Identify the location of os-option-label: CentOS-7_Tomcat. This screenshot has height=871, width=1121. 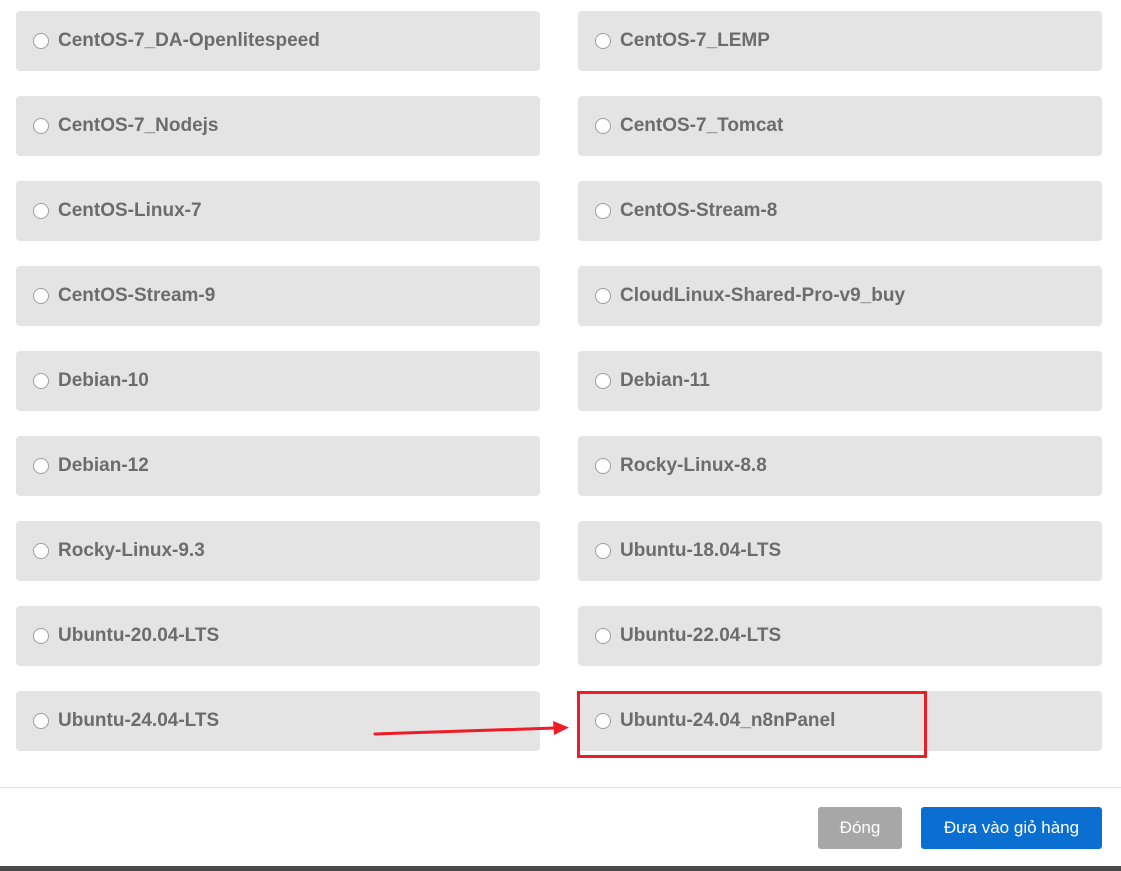
(702, 125).